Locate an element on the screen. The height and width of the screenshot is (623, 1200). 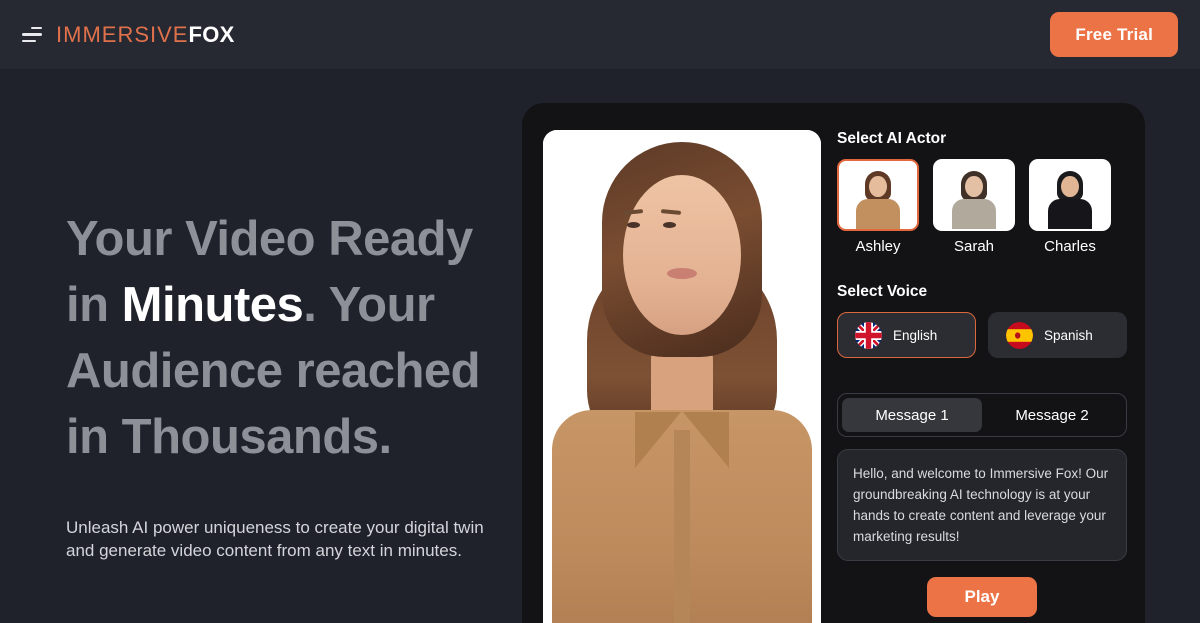
avatar-eye-left is located at coordinates (633, 225).